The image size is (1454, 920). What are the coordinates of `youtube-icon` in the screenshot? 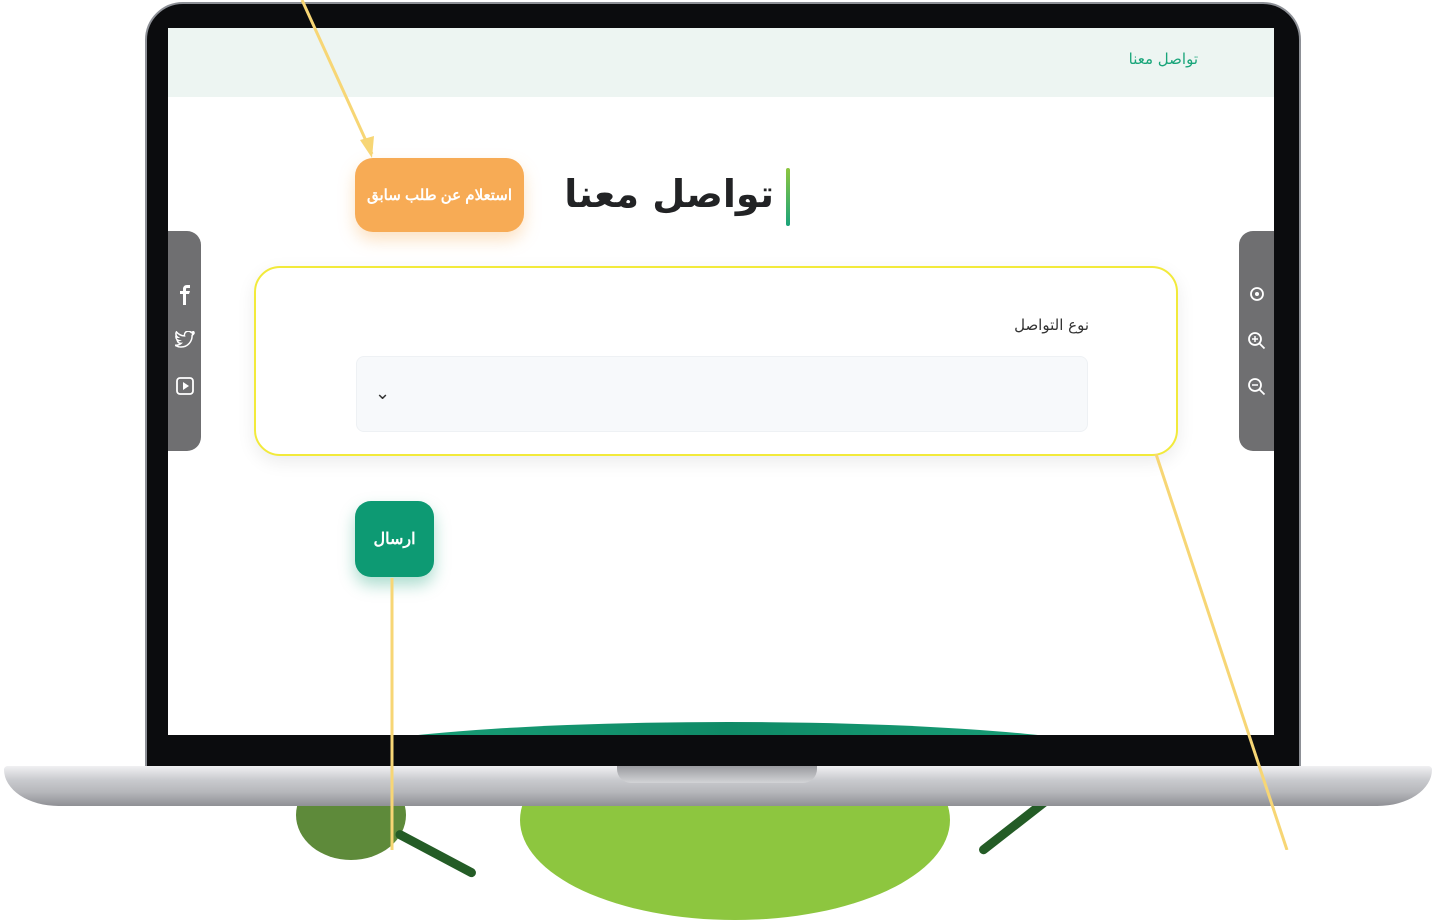 It's located at (185, 387).